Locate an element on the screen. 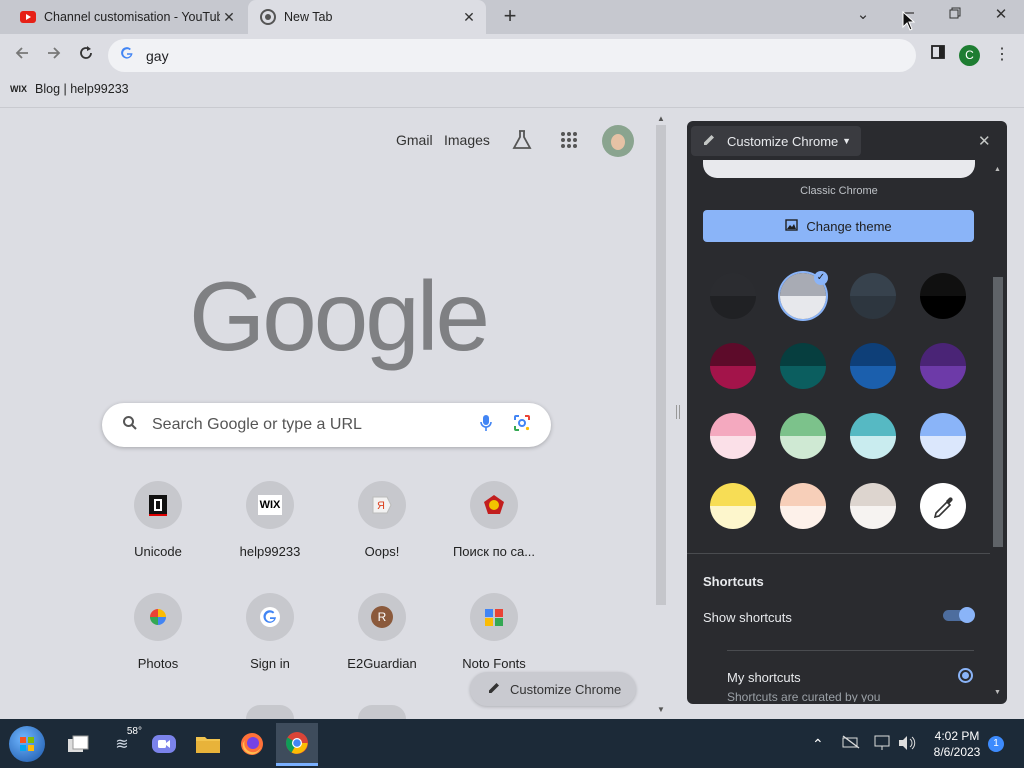  page-scrollbar: ▲ ▼ is located at coordinates (661, 414).